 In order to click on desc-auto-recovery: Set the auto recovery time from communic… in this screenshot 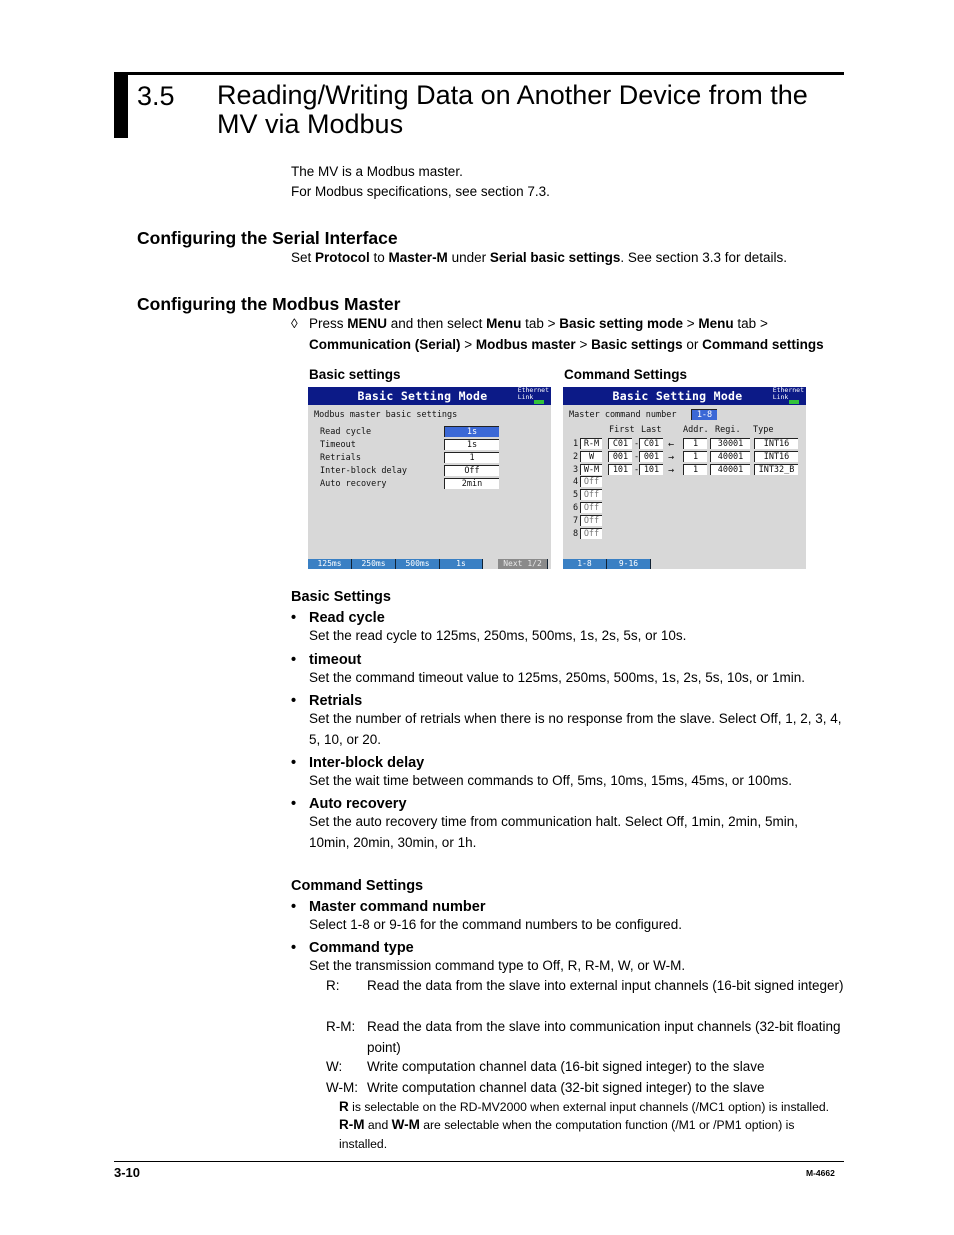, I will do `click(553, 832)`.